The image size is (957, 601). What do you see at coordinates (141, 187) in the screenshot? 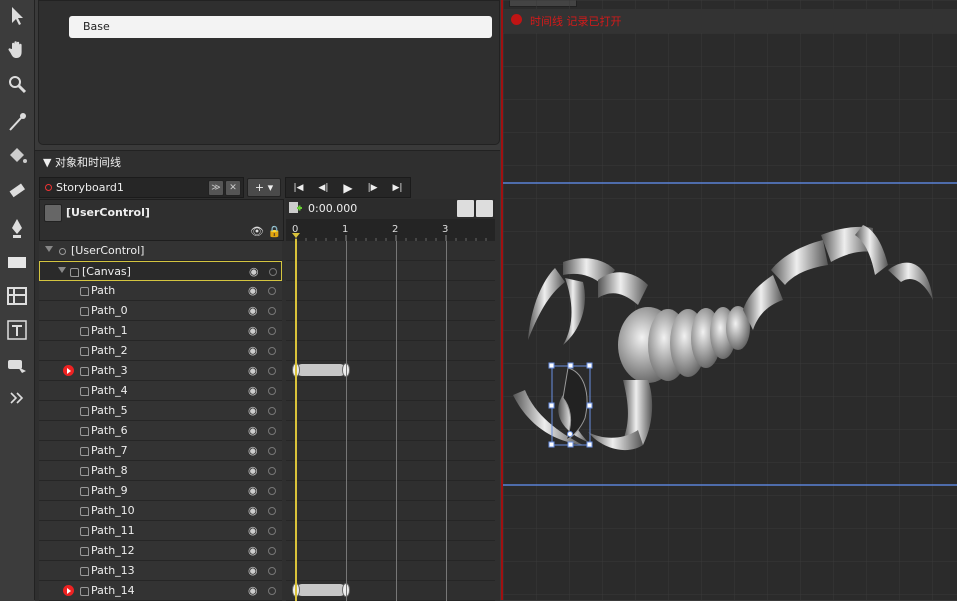
I see `storyboard-picker: Storyboard1 ≫ ✕` at bounding box center [141, 187].